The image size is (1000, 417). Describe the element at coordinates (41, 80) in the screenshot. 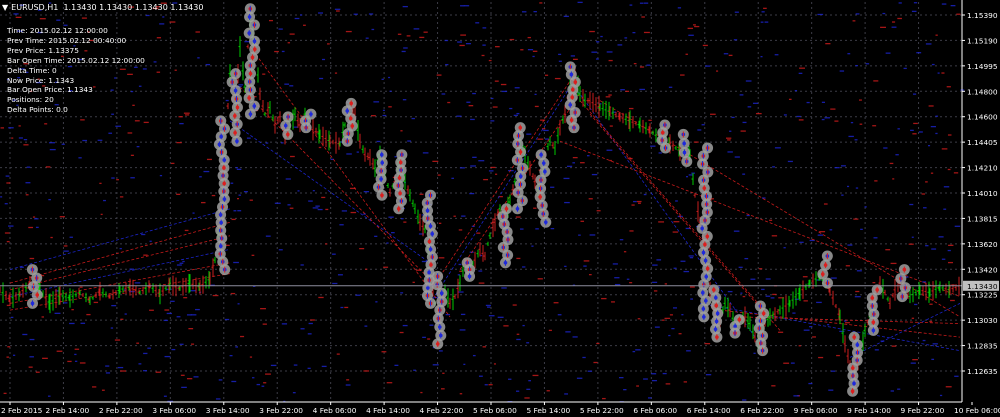

I see `info-line: Now Price: 1.1343` at that location.